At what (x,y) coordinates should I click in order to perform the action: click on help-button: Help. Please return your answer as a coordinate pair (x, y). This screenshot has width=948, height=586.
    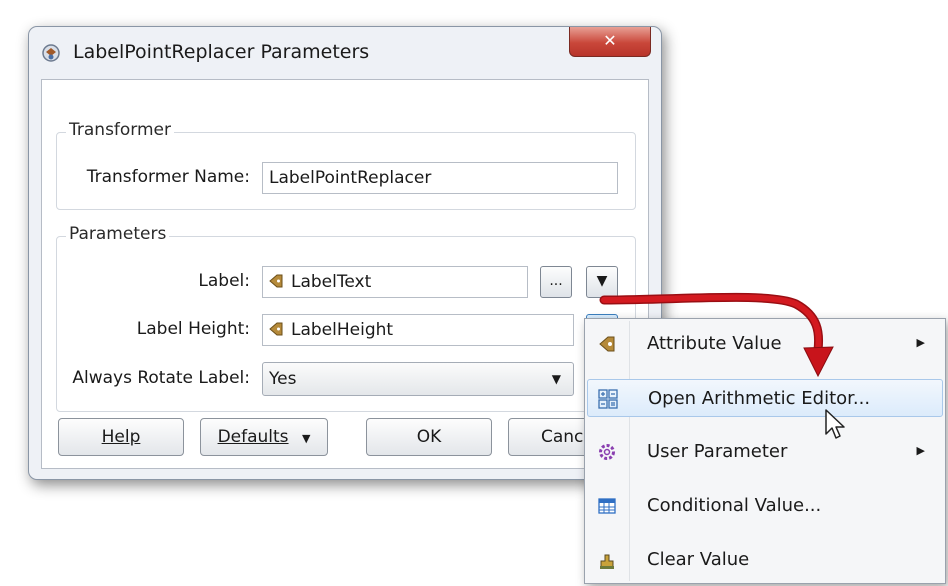
    Looking at the image, I should click on (121, 437).